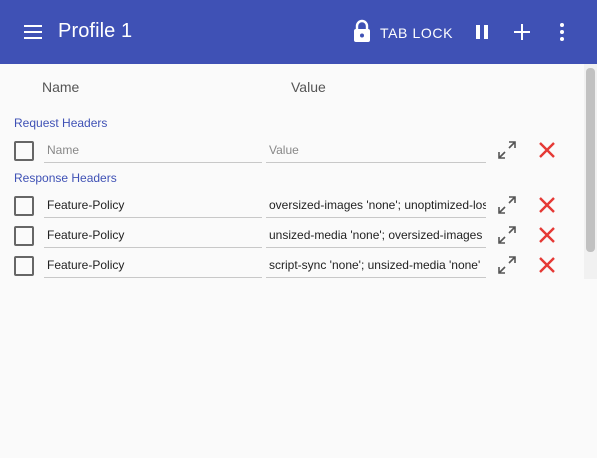 Image resolution: width=597 pixels, height=458 pixels. Describe the element at coordinates (562, 32) in the screenshot. I see `more-vert-icon` at that location.